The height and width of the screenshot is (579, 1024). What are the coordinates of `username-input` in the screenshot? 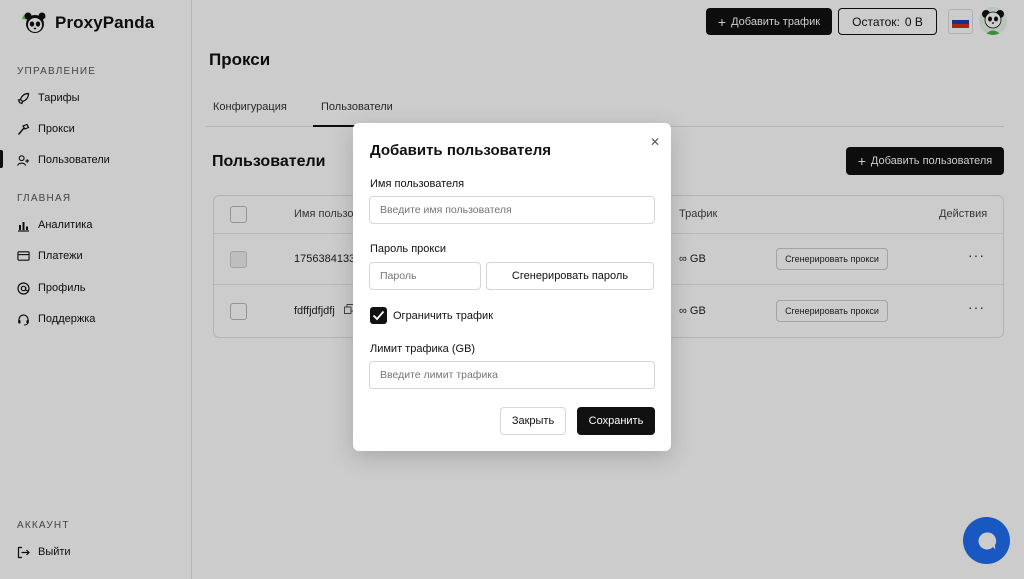 It's located at (512, 210).